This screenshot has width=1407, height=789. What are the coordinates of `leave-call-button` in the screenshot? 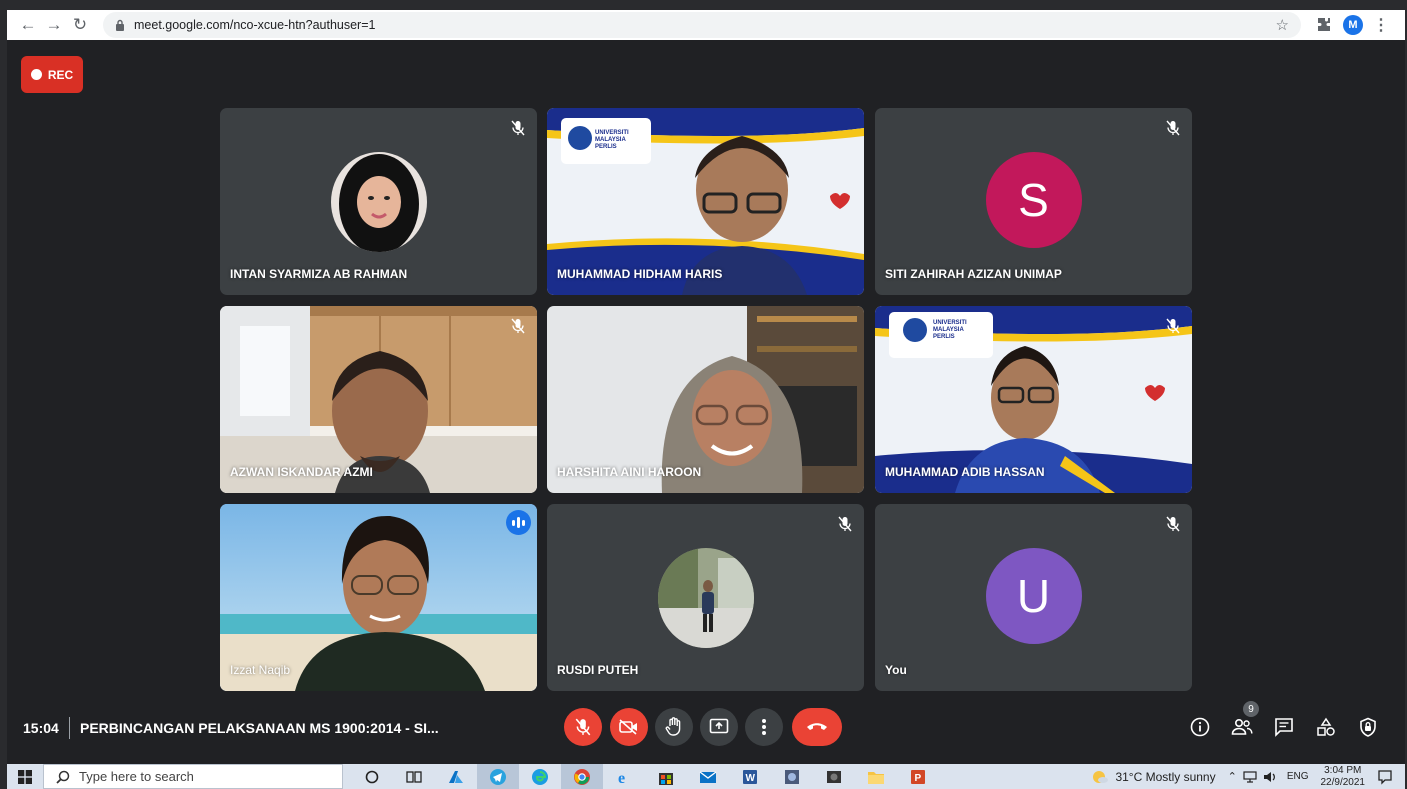 It's located at (817, 727).